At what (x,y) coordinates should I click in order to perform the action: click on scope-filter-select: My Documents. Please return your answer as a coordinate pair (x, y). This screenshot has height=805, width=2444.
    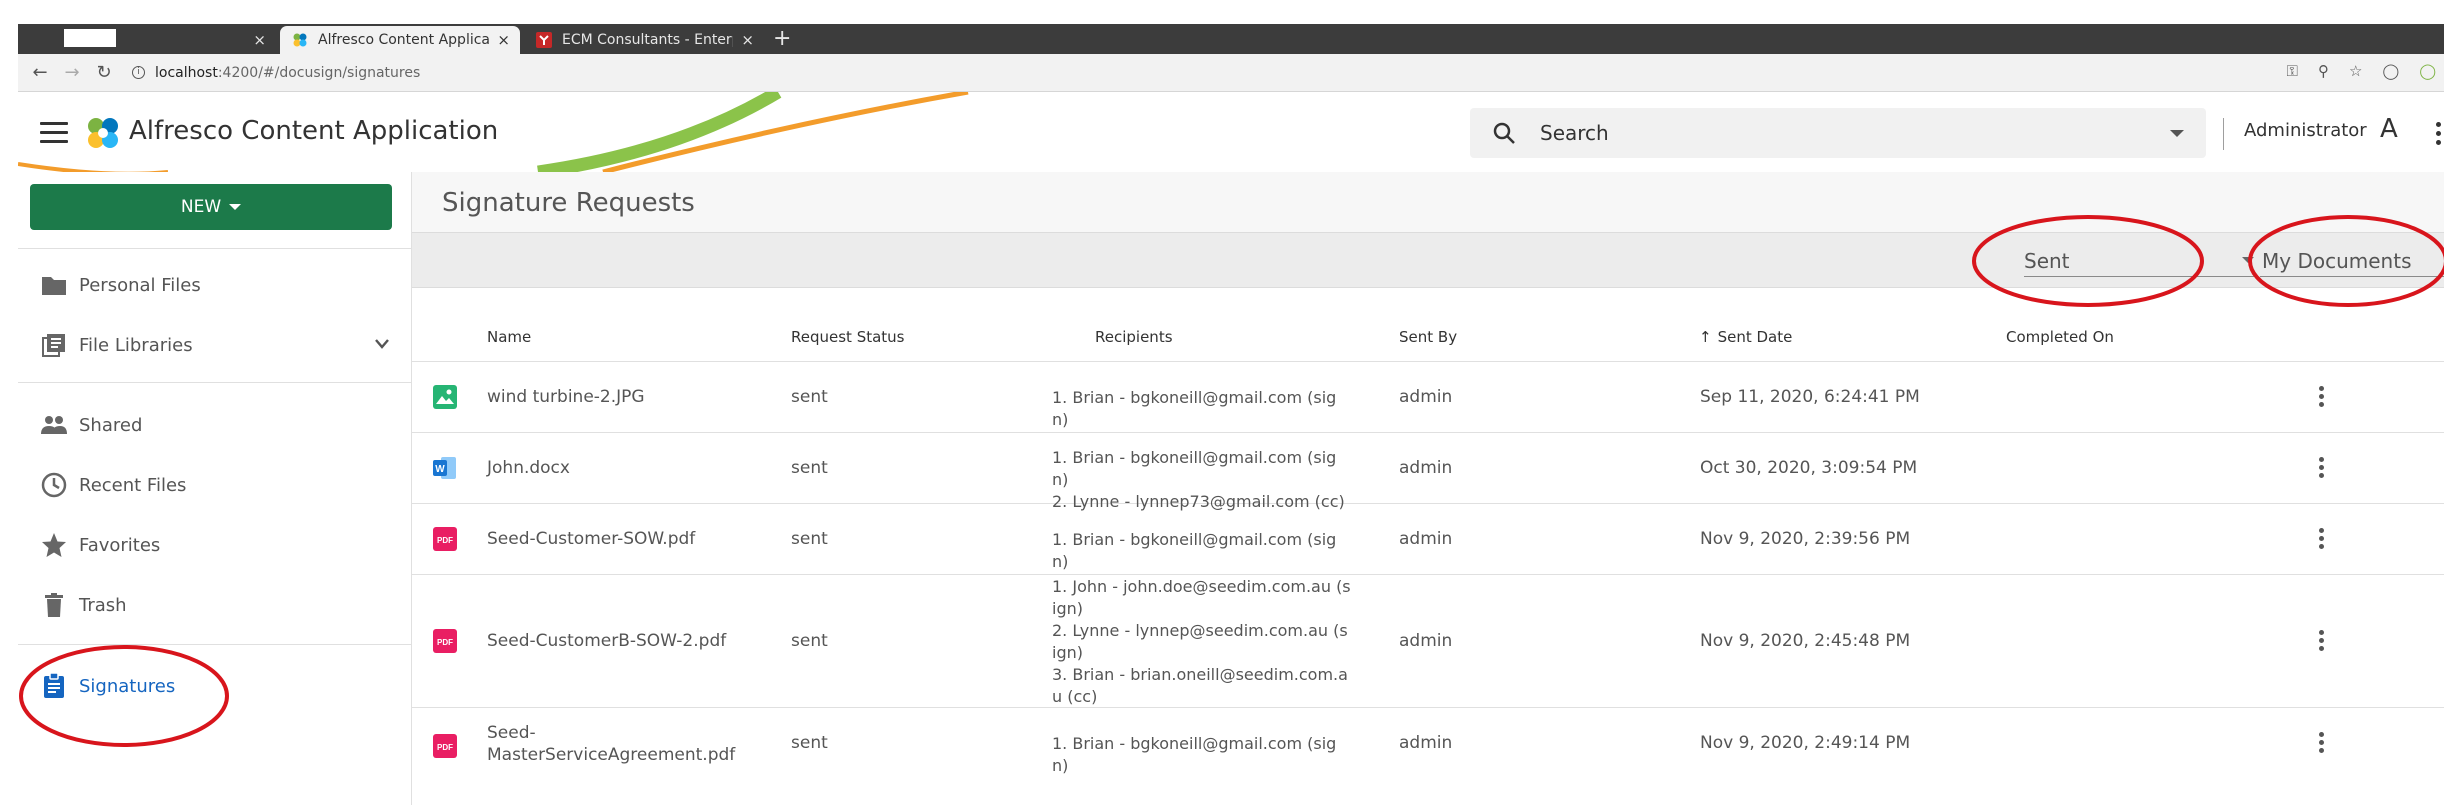
    Looking at the image, I should click on (2352, 260).